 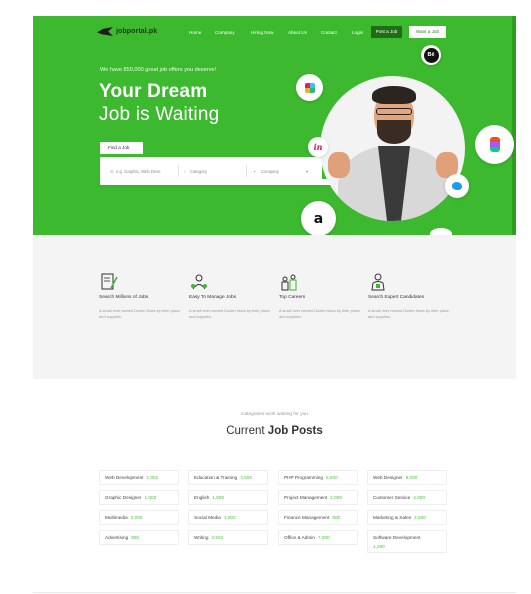 What do you see at coordinates (441, 231) in the screenshot?
I see `partial-logo-icon` at bounding box center [441, 231].